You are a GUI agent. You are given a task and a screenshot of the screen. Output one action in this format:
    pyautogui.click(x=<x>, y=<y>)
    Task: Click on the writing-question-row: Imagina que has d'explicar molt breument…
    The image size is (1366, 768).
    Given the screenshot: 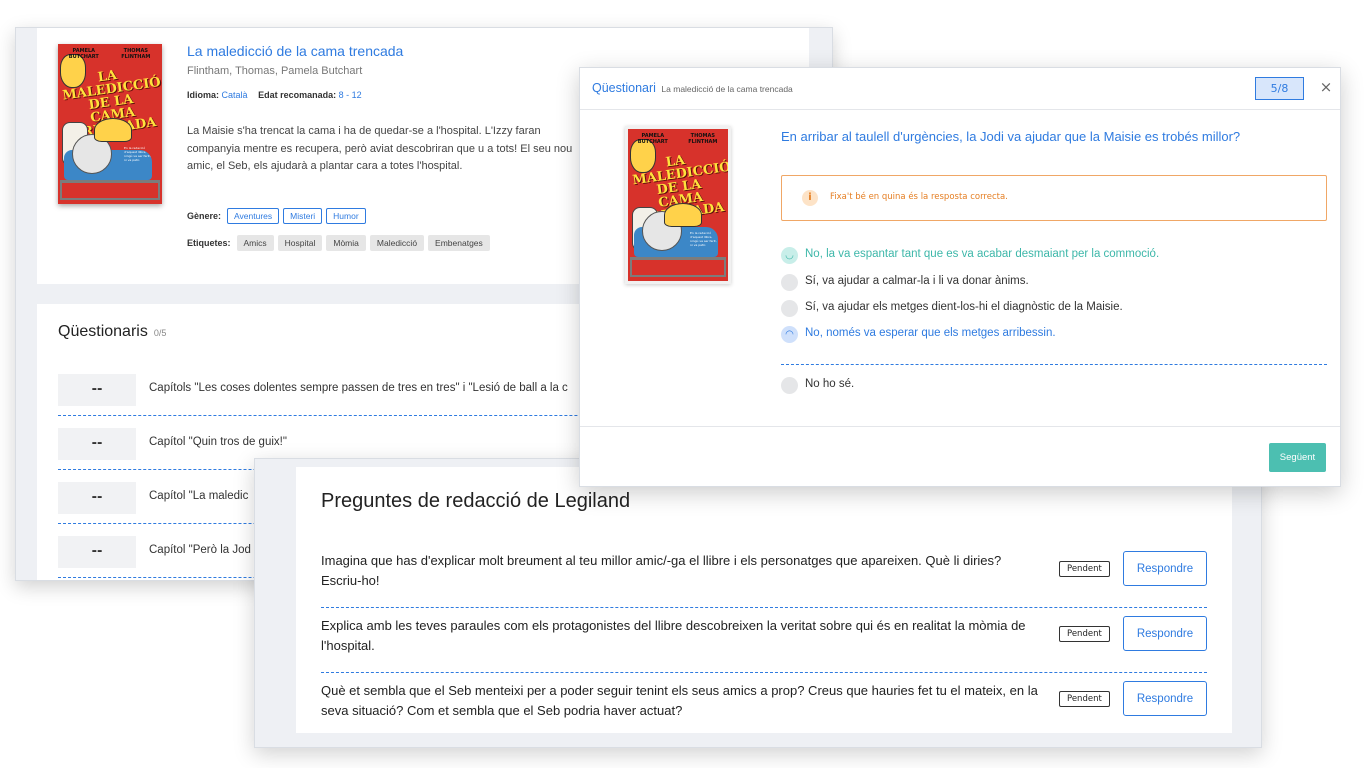 What is the action you would take?
    pyautogui.click(x=764, y=575)
    